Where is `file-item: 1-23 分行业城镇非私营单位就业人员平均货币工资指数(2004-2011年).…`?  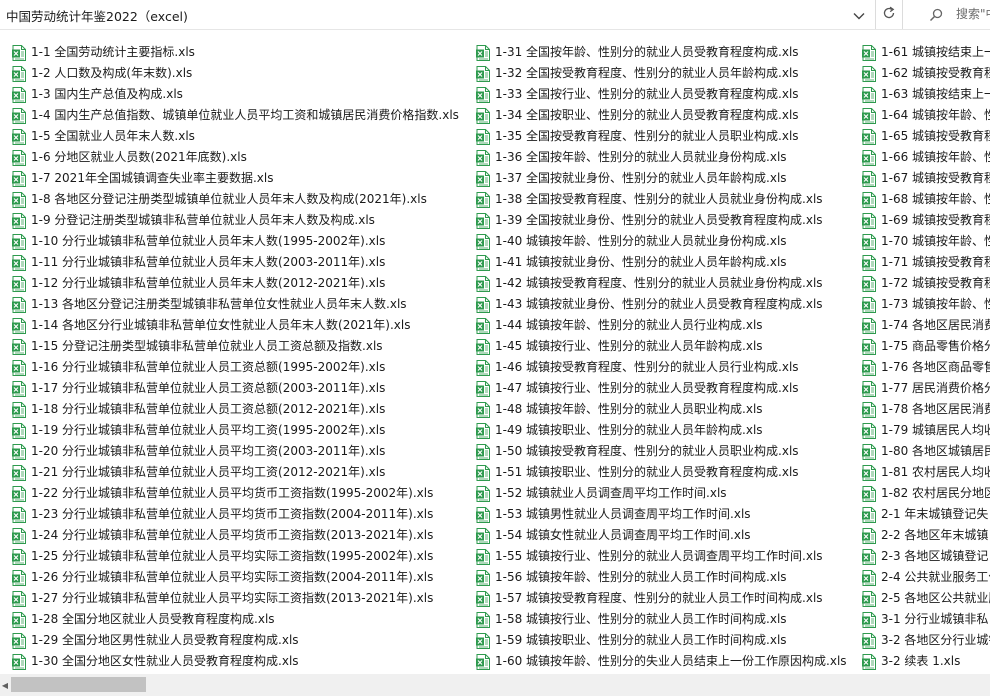
file-item: 1-23 分行业城镇非私营单位就业人员平均货币工资指数(2004-2011年).… is located at coordinates (242, 514).